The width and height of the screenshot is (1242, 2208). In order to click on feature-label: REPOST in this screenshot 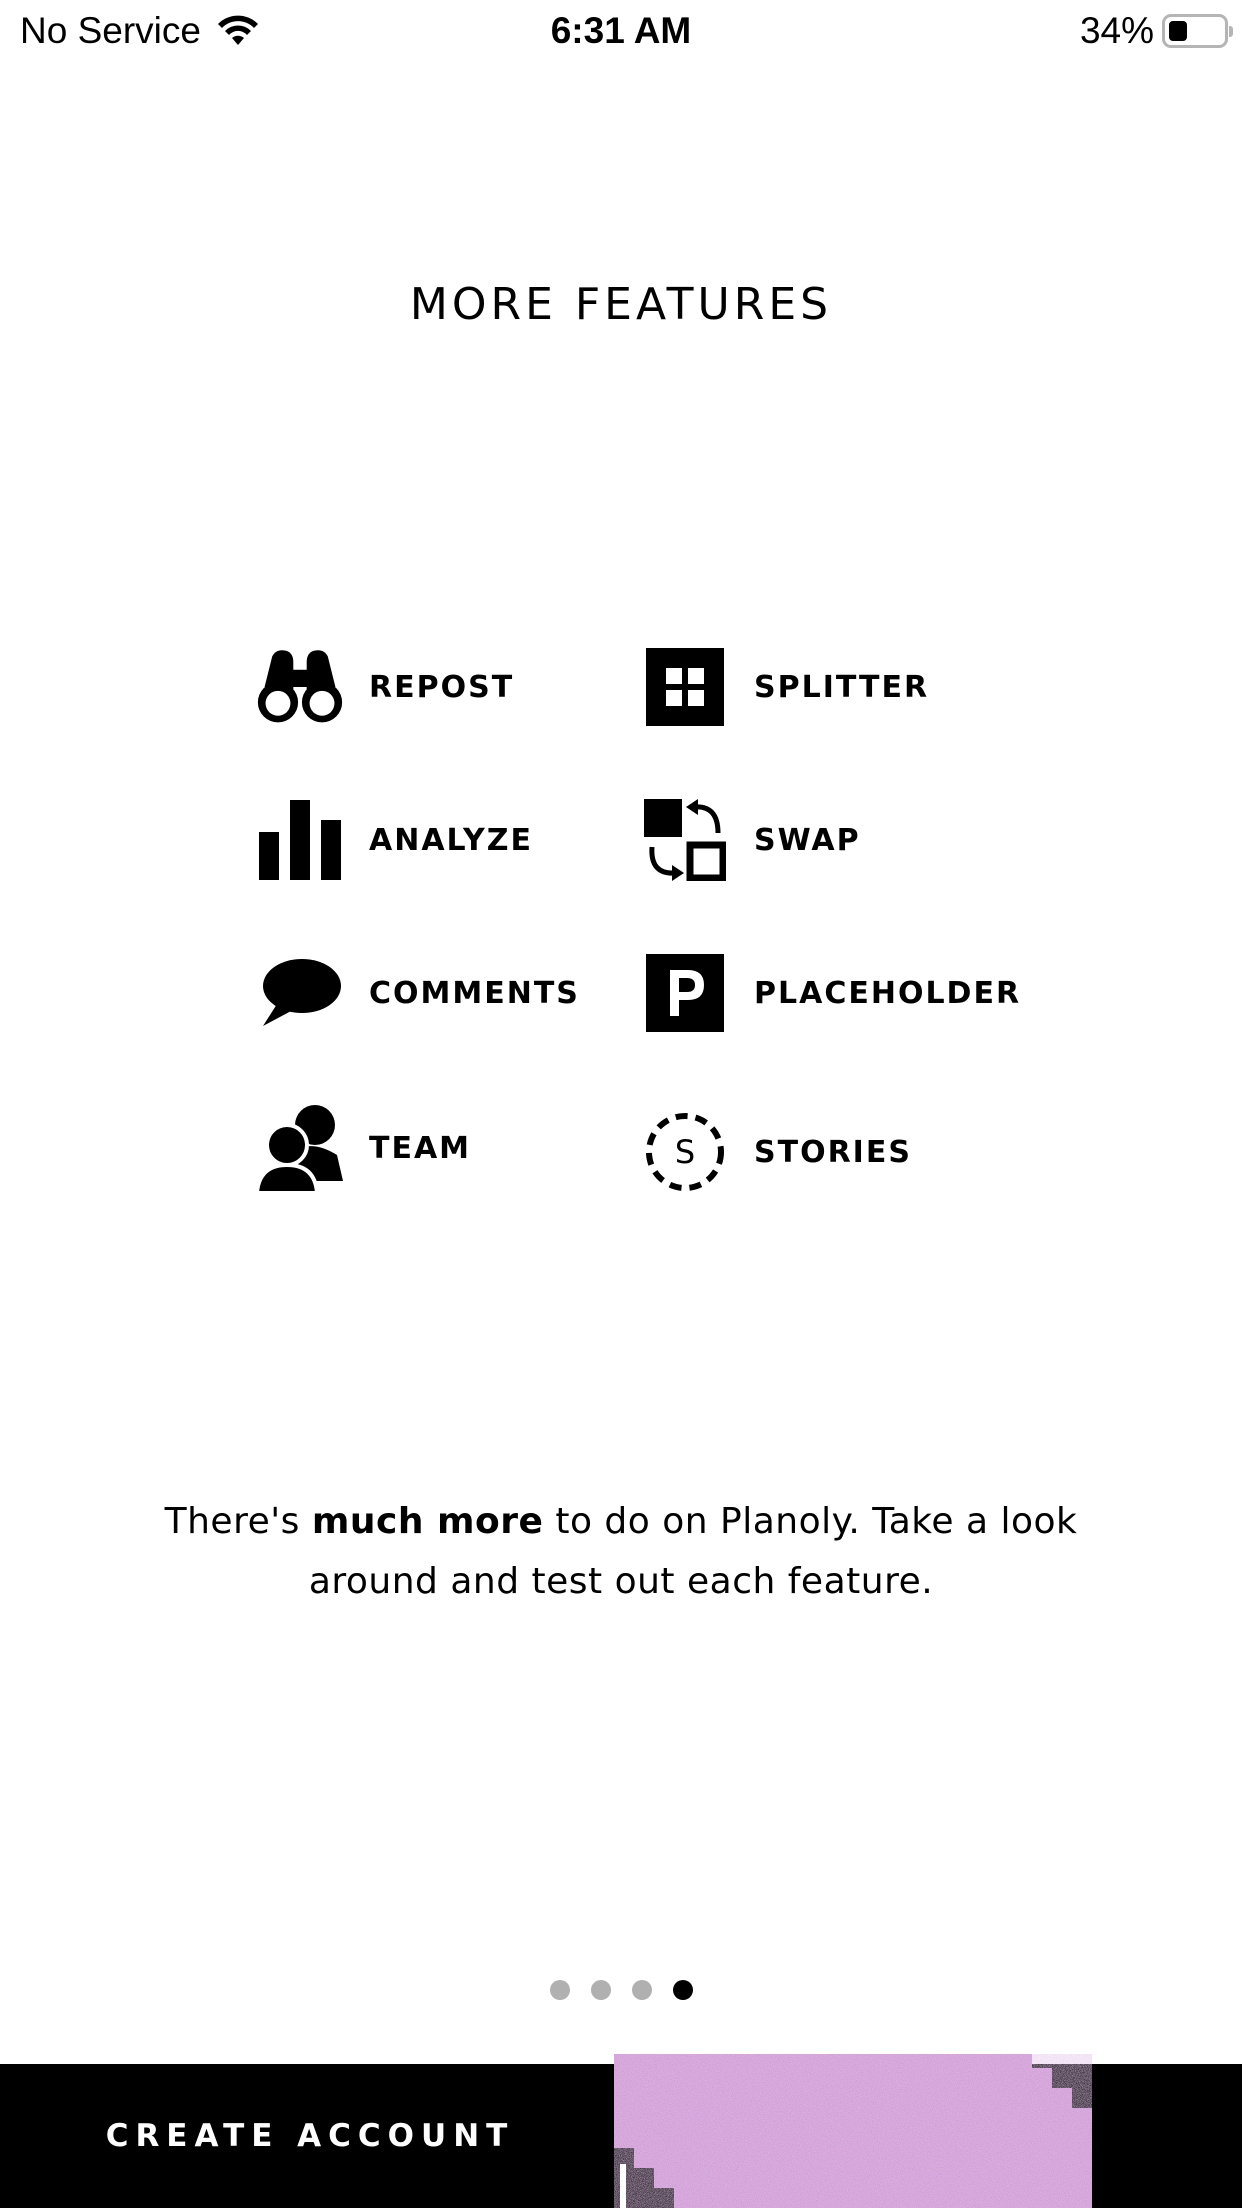, I will do `click(442, 687)`.